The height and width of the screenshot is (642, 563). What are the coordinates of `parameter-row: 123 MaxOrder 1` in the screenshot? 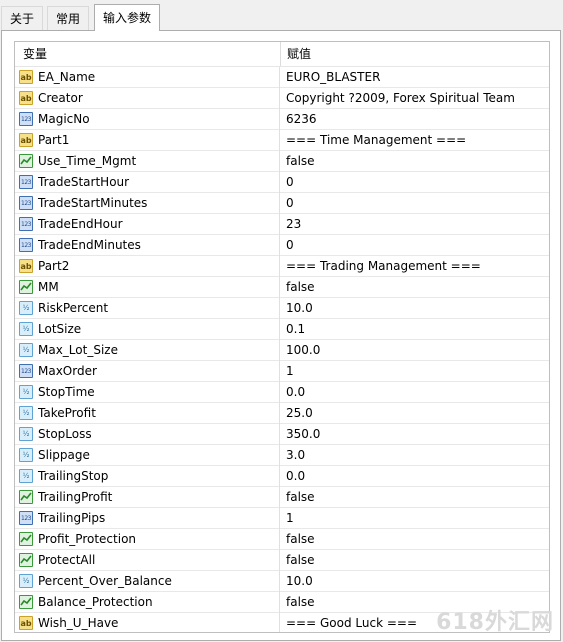 It's located at (282, 371).